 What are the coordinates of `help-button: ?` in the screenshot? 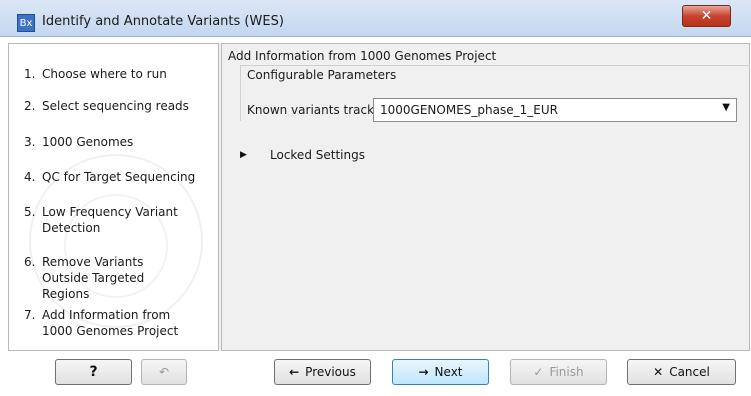 It's located at (93, 372).